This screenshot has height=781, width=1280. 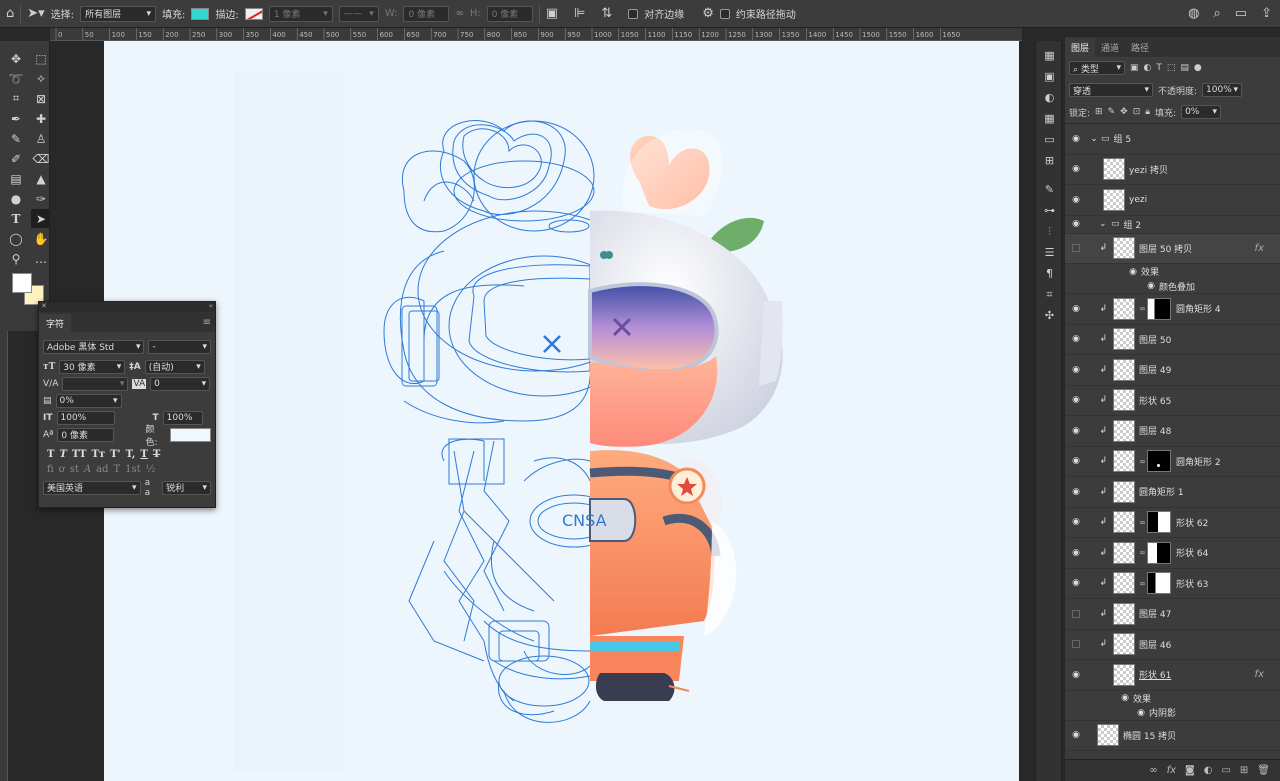 I want to click on language-select: 美国英语 ▾, so click(x=92, y=487).